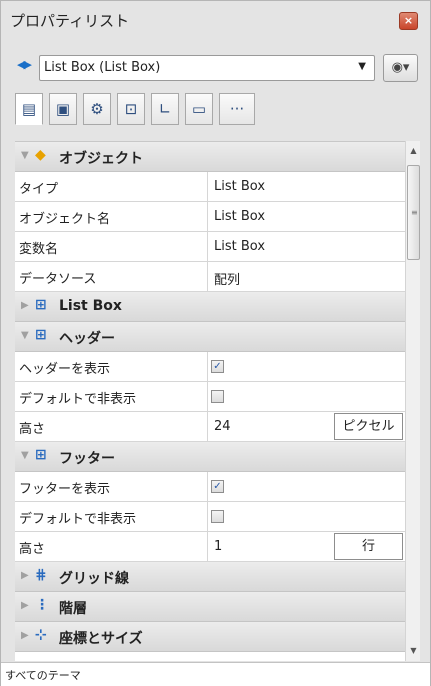 This screenshot has height=686, width=431. I want to click on object-dropdown-value: List Box (List Box), so click(102, 67).